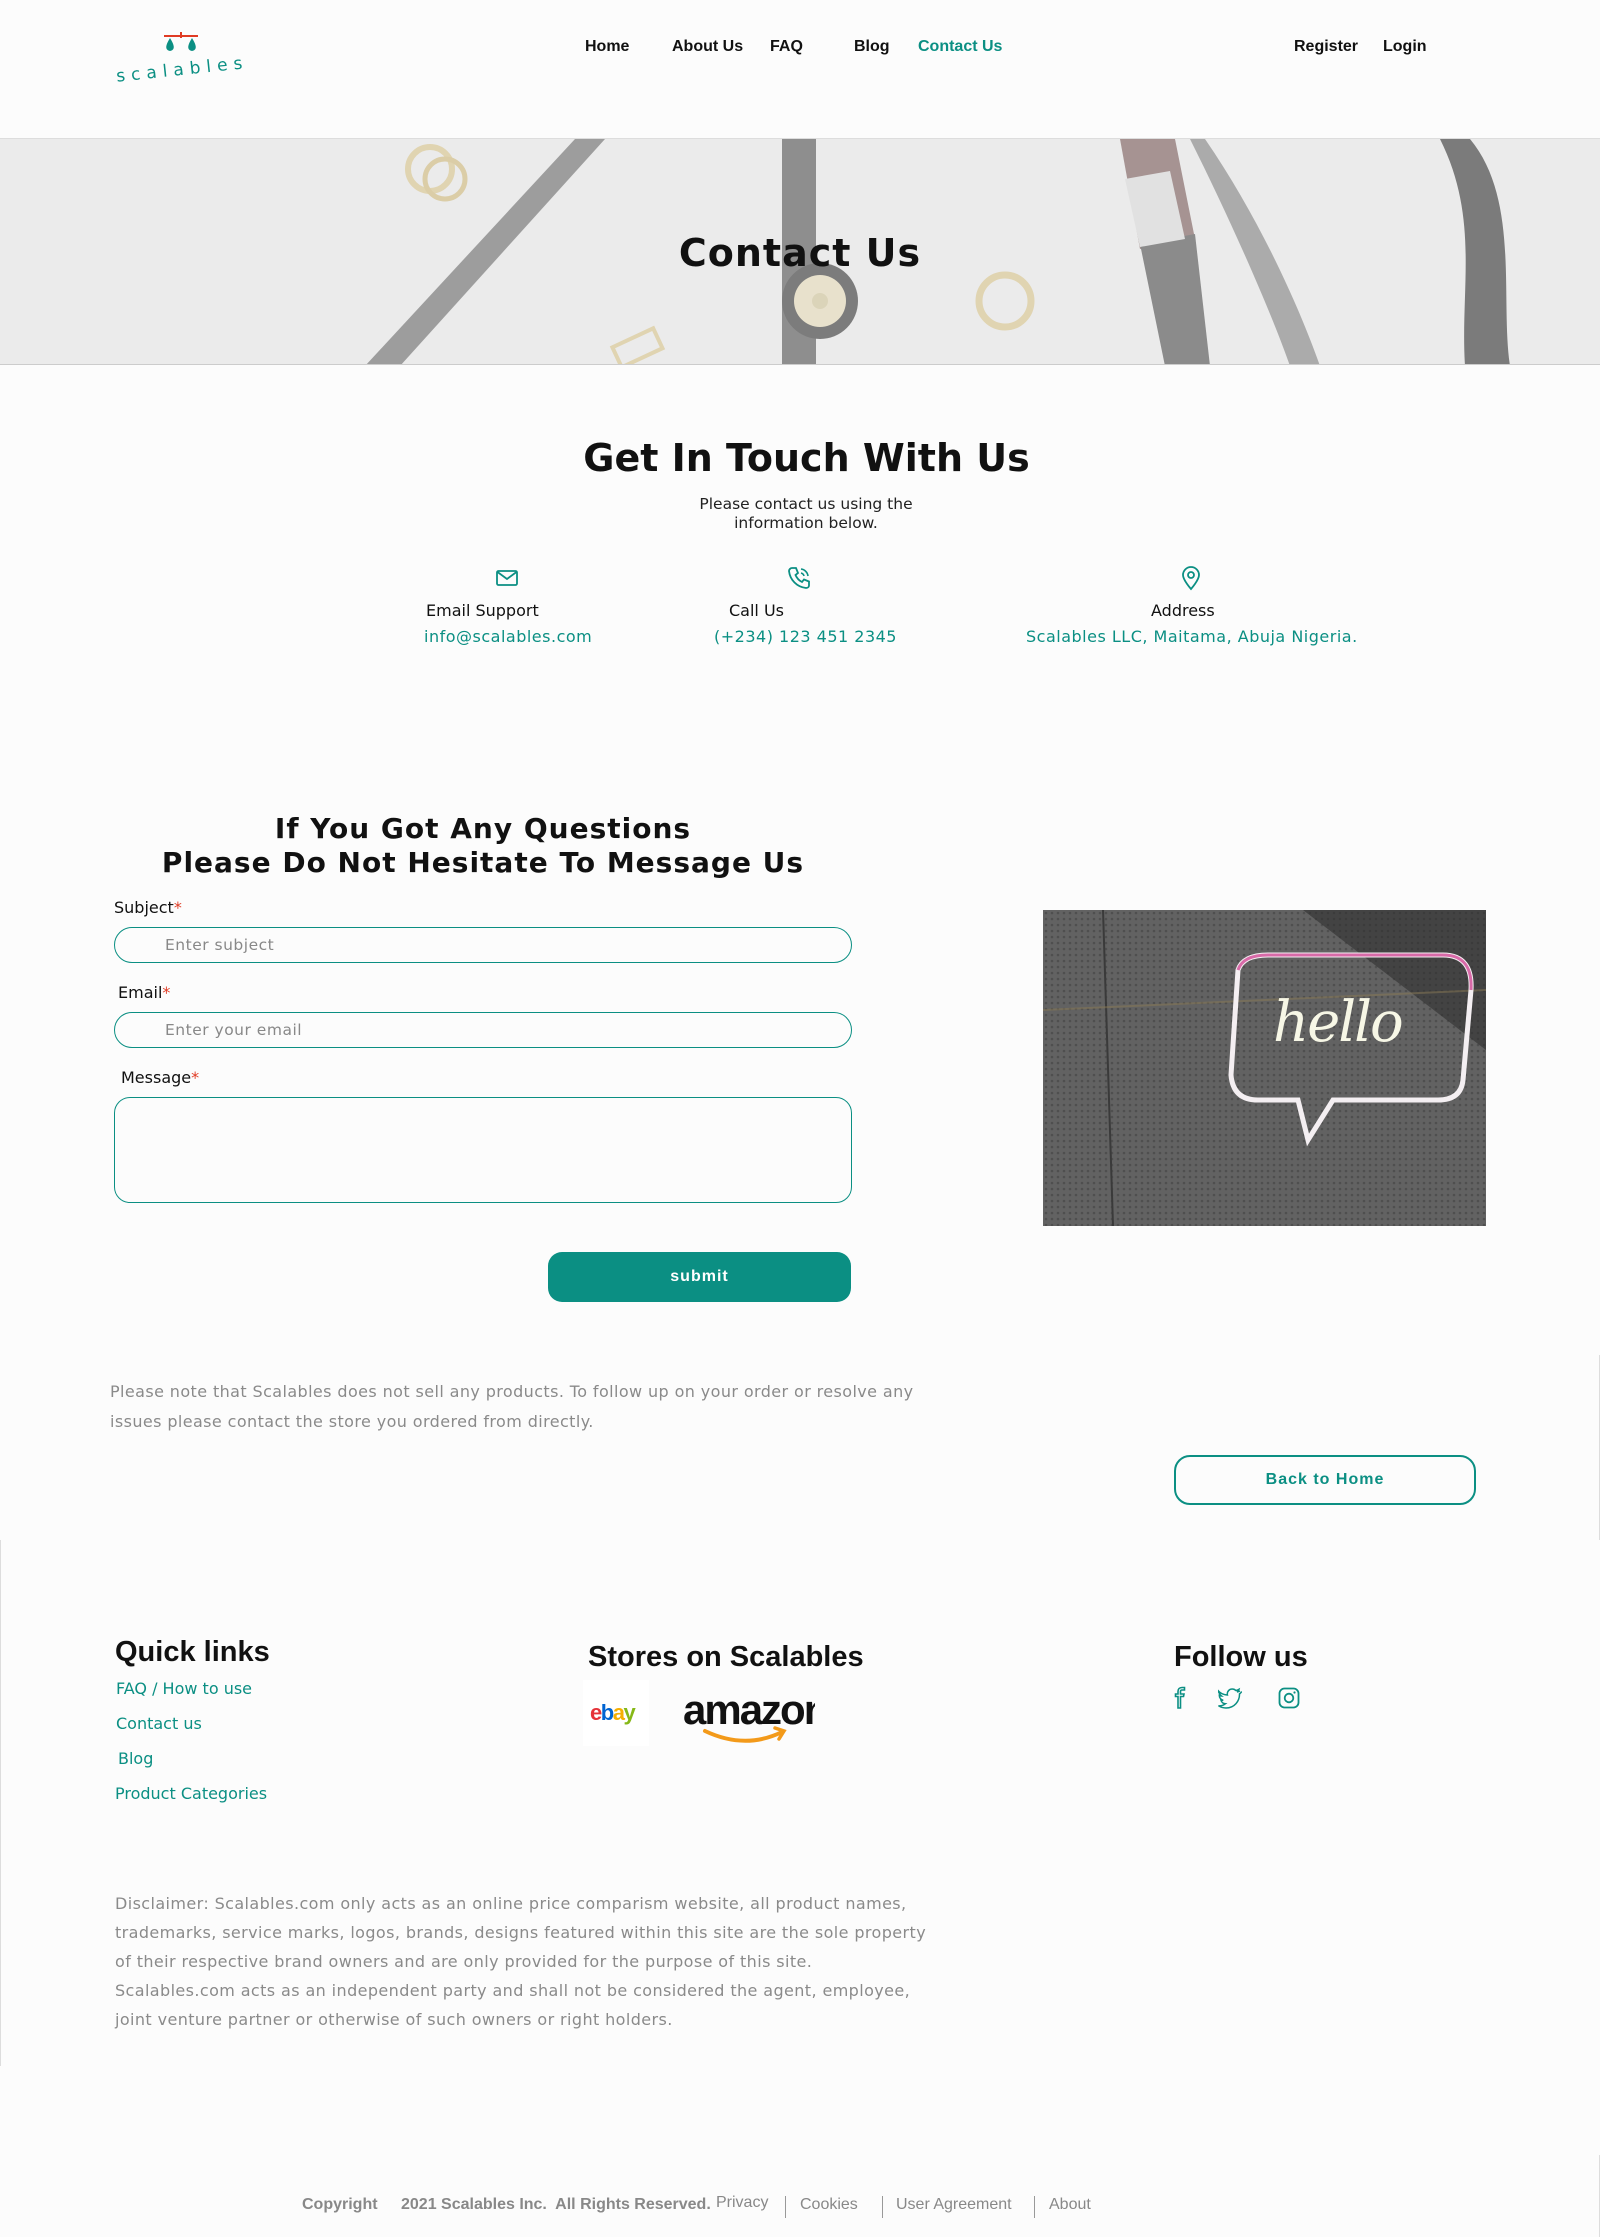  I want to click on email-support-value: info@scalables.com, so click(508, 636).